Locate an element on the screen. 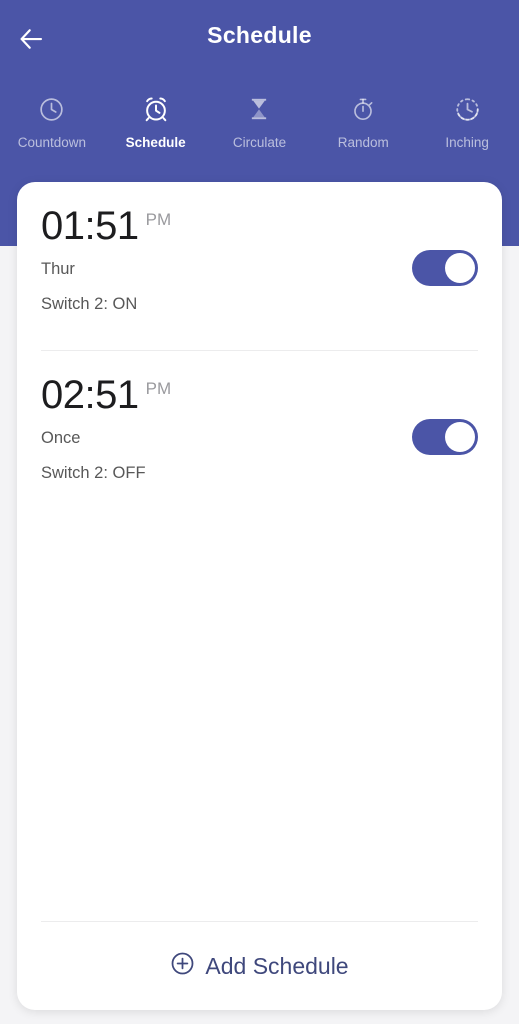 The height and width of the screenshot is (1024, 519). card-footer: Add Schedule is located at coordinates (259, 965).